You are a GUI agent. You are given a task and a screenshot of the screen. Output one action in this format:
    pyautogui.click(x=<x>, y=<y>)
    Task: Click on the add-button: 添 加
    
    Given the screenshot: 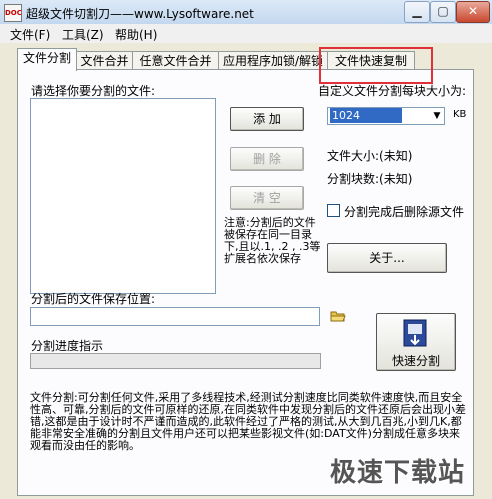 What is the action you would take?
    pyautogui.click(x=267, y=119)
    